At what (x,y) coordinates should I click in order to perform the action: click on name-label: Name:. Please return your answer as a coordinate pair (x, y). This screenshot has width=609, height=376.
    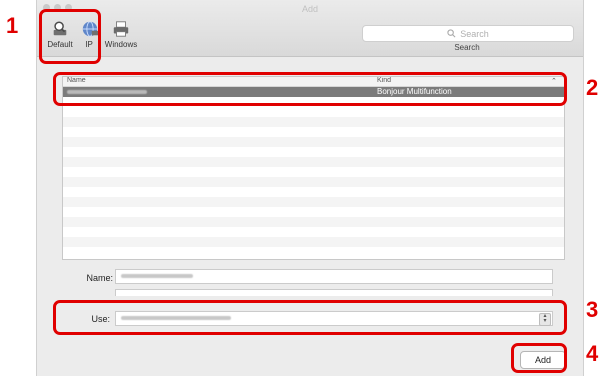
    Looking at the image, I should click on (99, 278).